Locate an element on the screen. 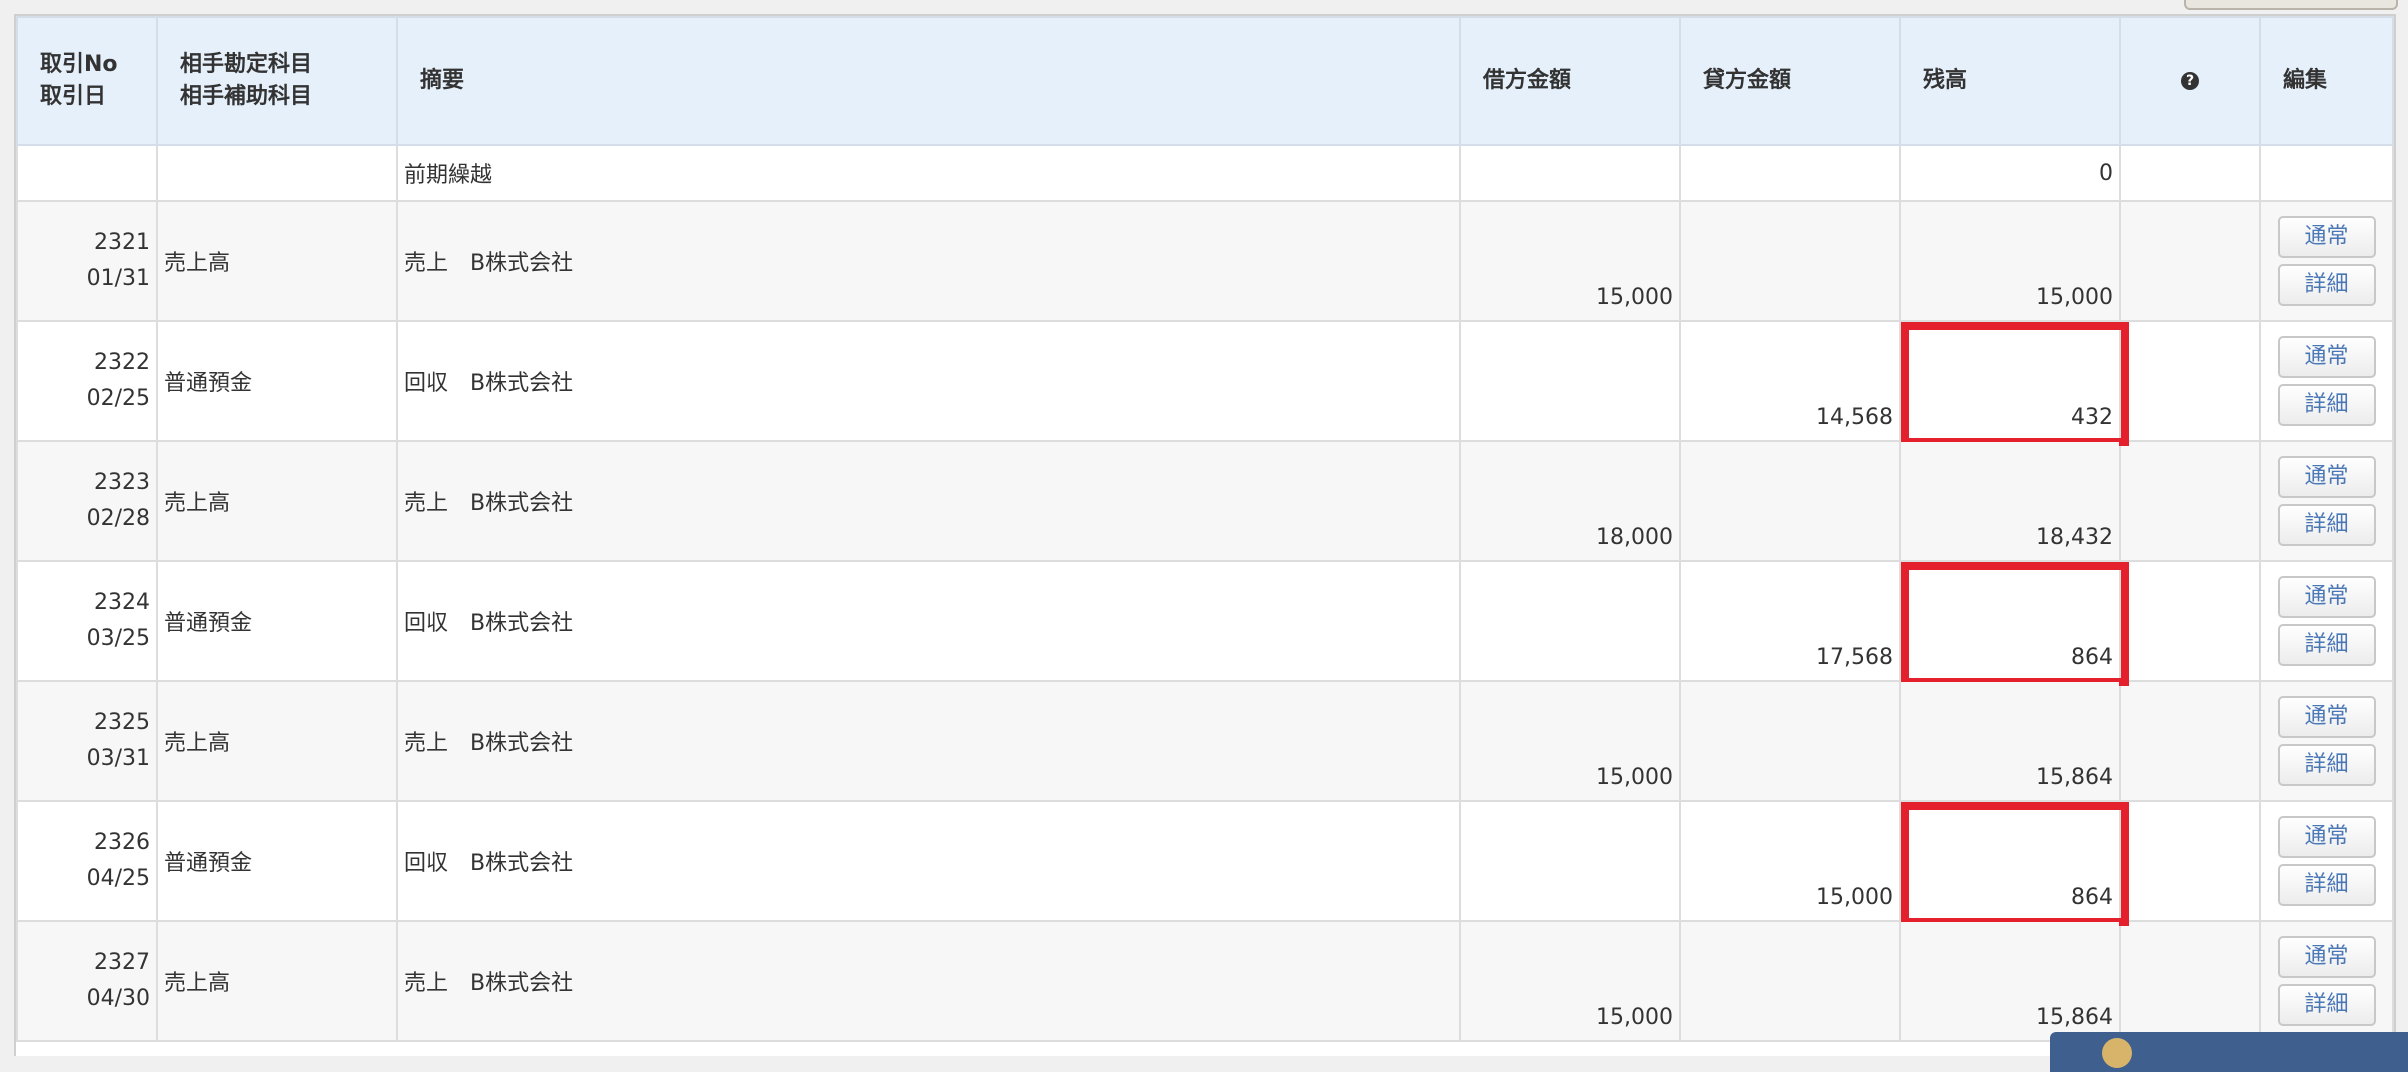 The image size is (2408, 1072). table-row: 2324 03/25 普通預金 回収 B株式会社 17,568 864 通常詳細 is located at coordinates (1205, 623).